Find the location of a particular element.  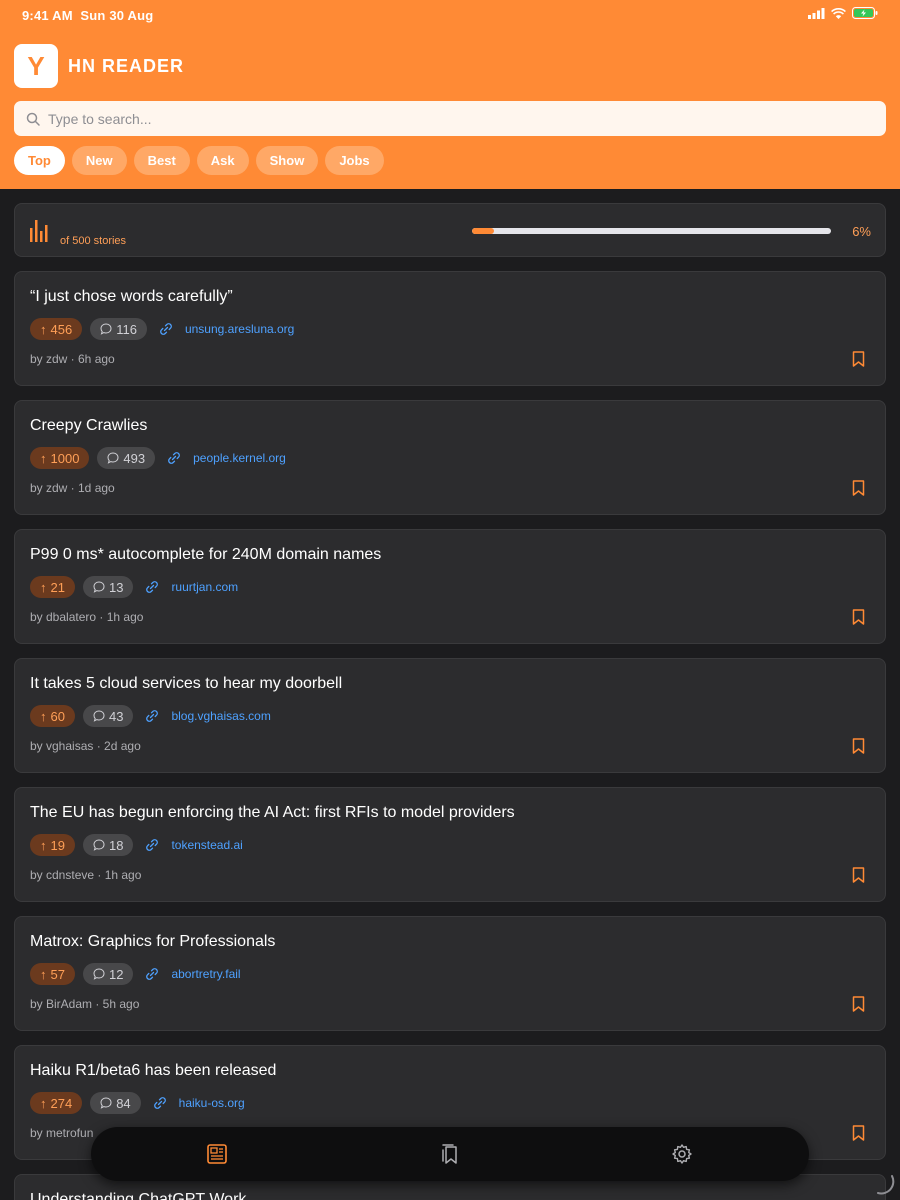

feed-tabs: Top New Best Ask Show Jobs is located at coordinates (199, 160).